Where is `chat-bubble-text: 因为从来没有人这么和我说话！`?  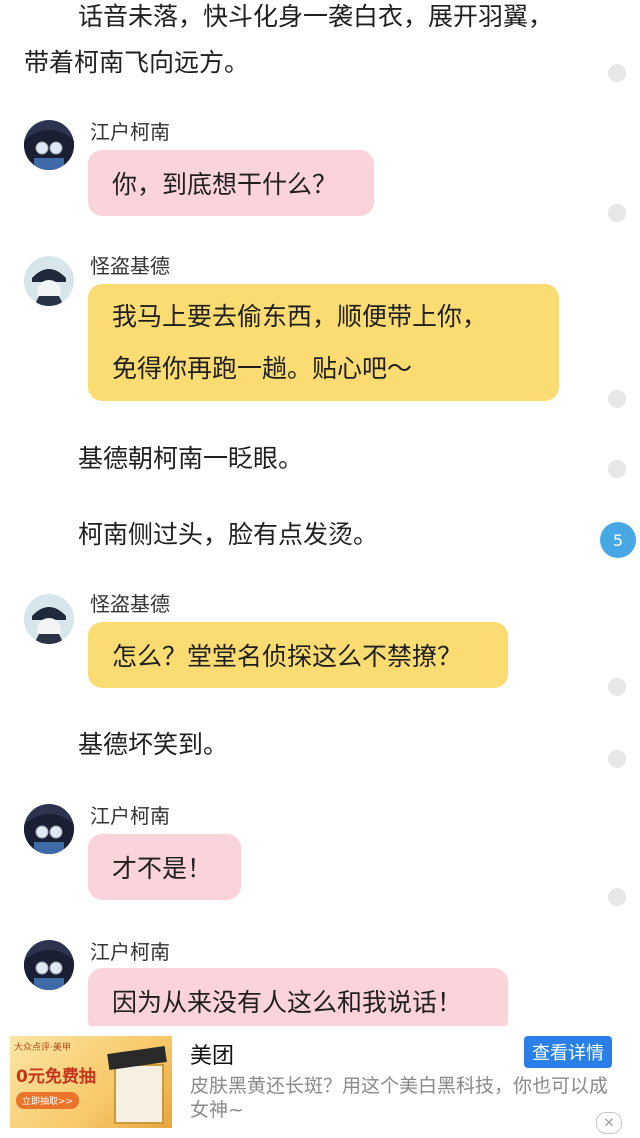
chat-bubble-text: 因为从来没有人这么和我说话！ is located at coordinates (287, 1002).